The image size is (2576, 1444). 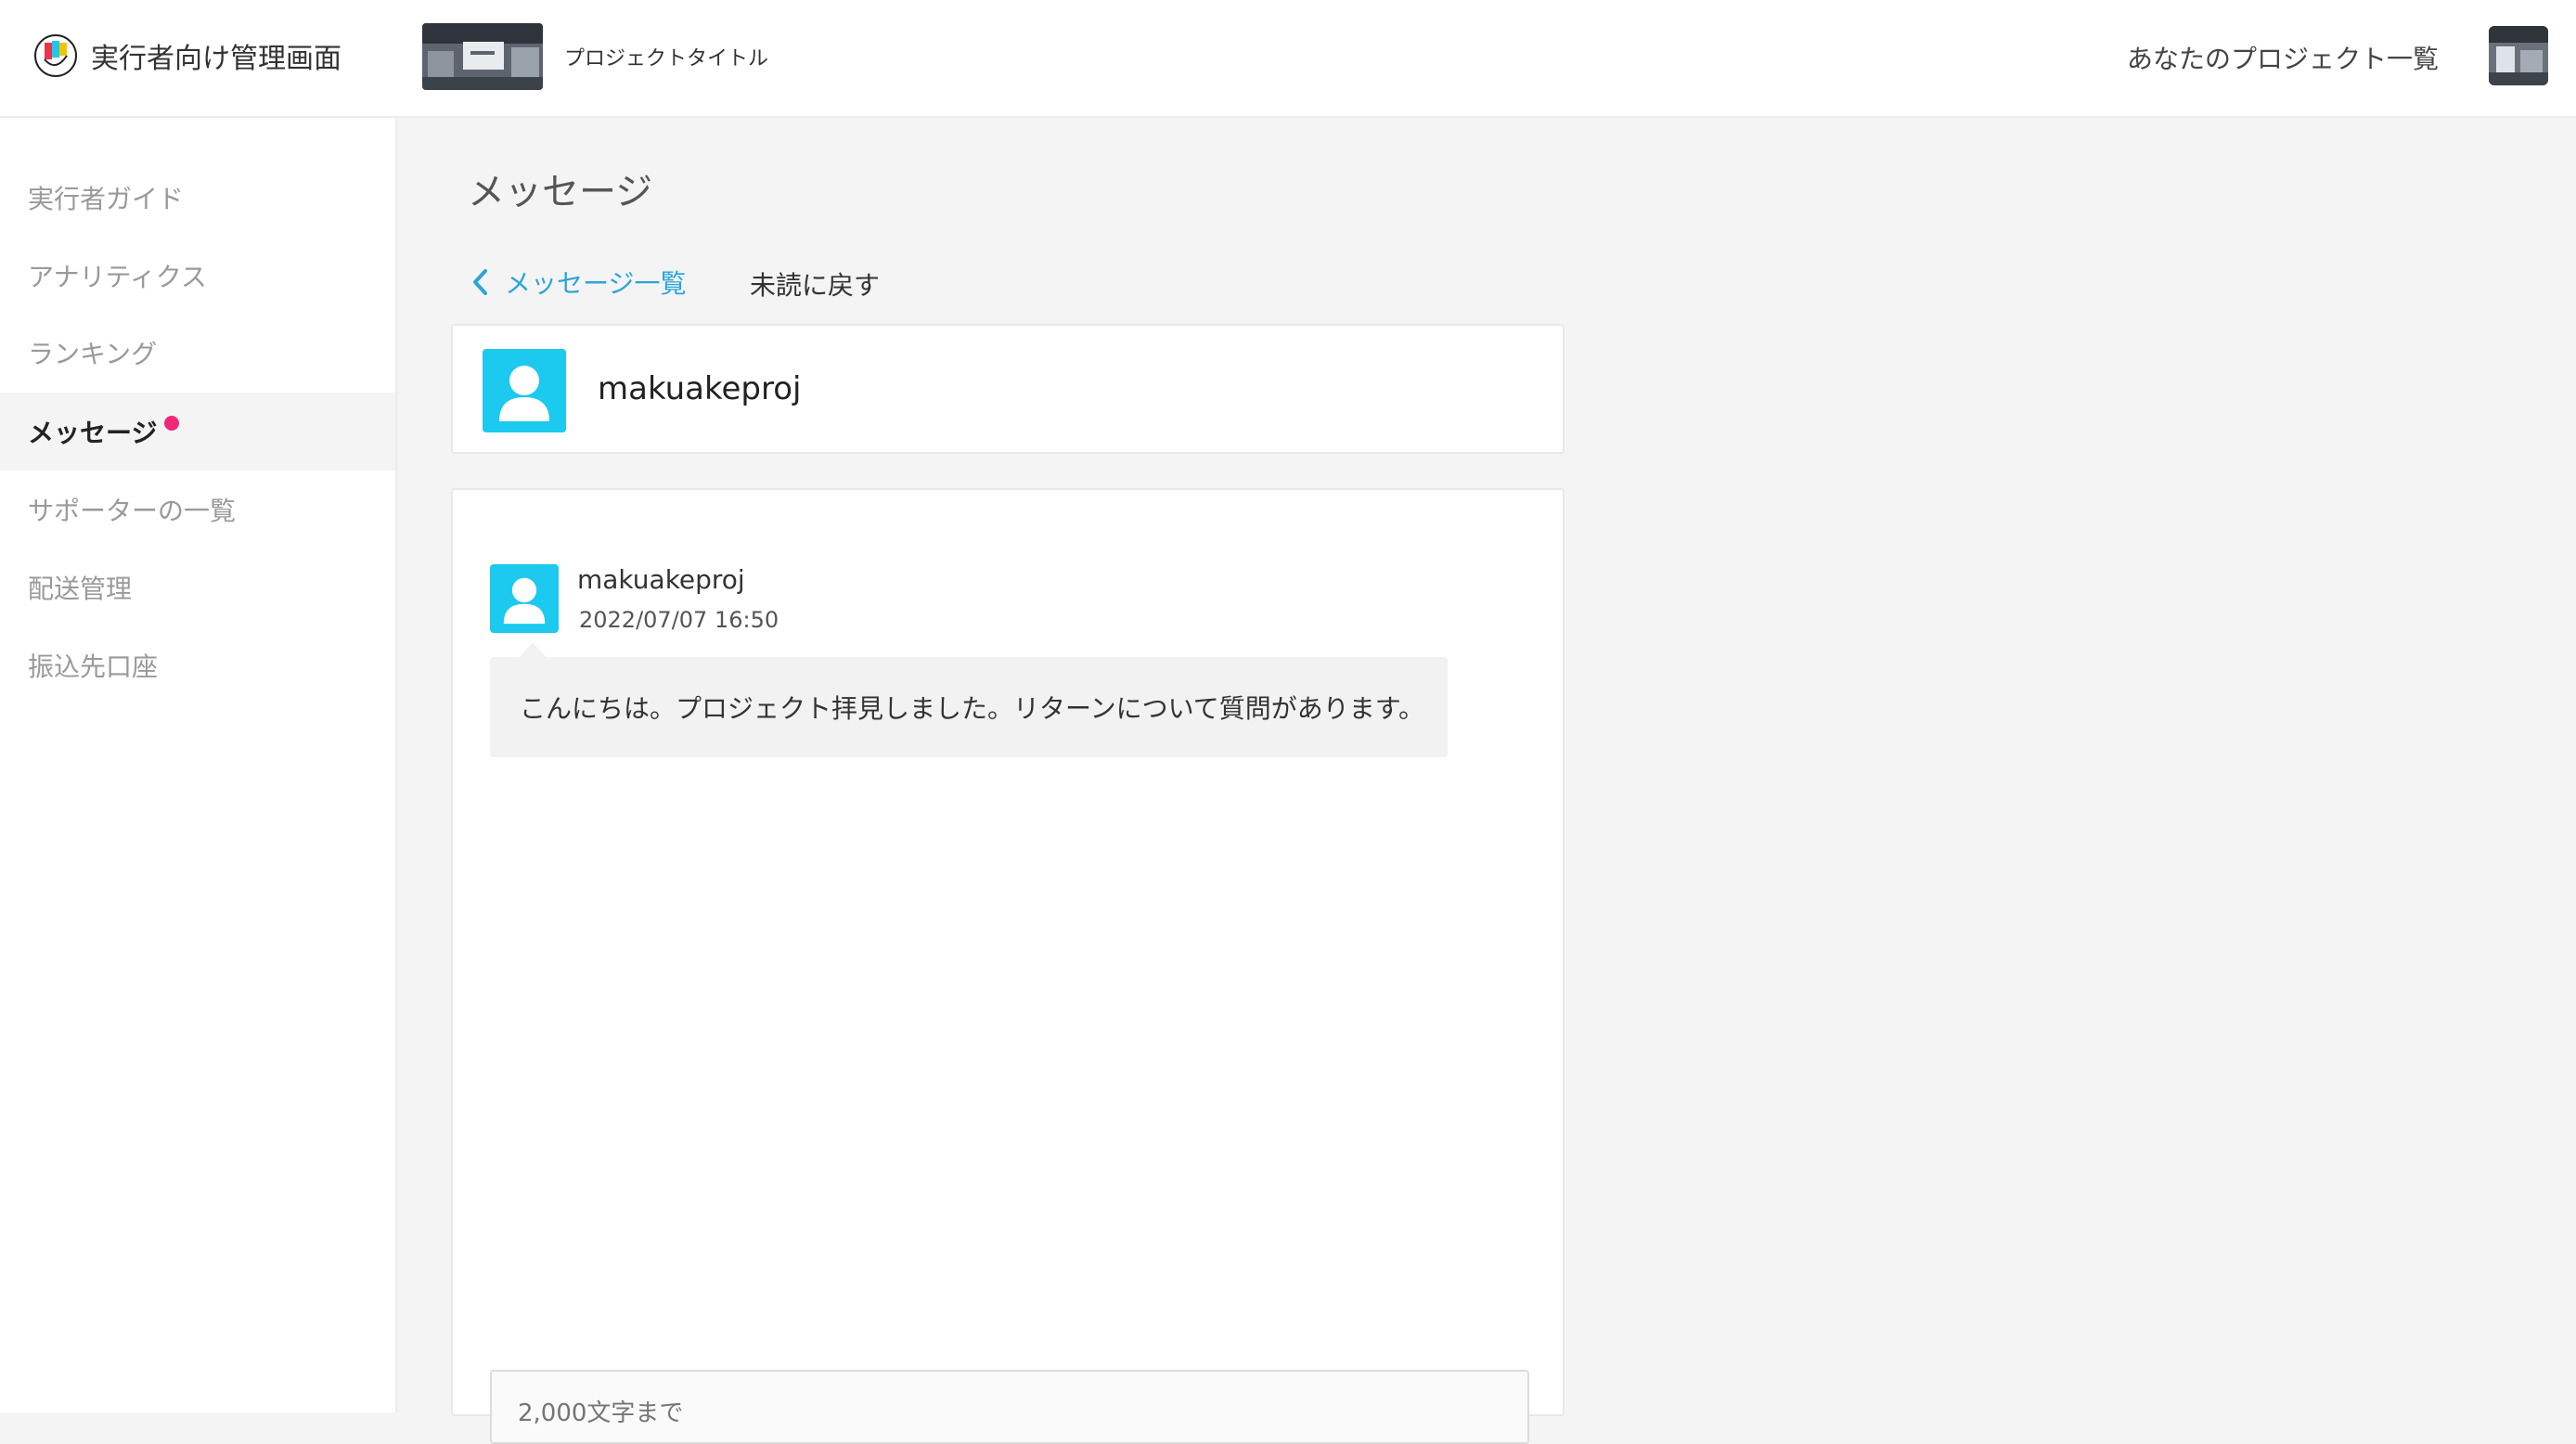 I want to click on brand-logo-icon, so click(x=55, y=55).